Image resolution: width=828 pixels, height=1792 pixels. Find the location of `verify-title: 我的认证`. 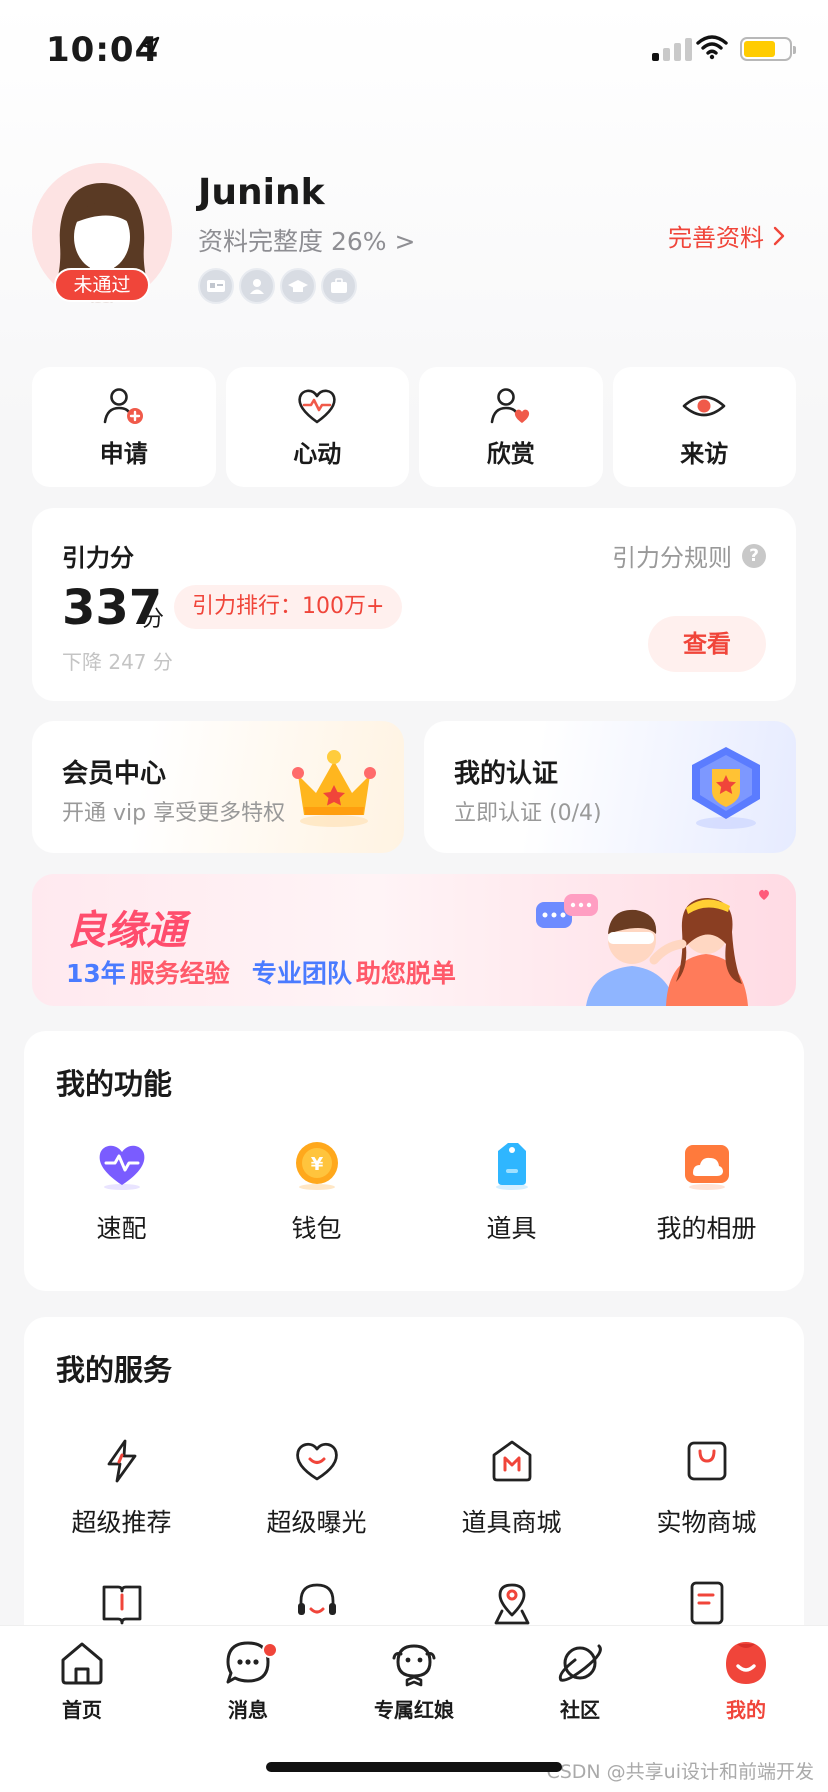

verify-title: 我的认证 is located at coordinates (506, 774).